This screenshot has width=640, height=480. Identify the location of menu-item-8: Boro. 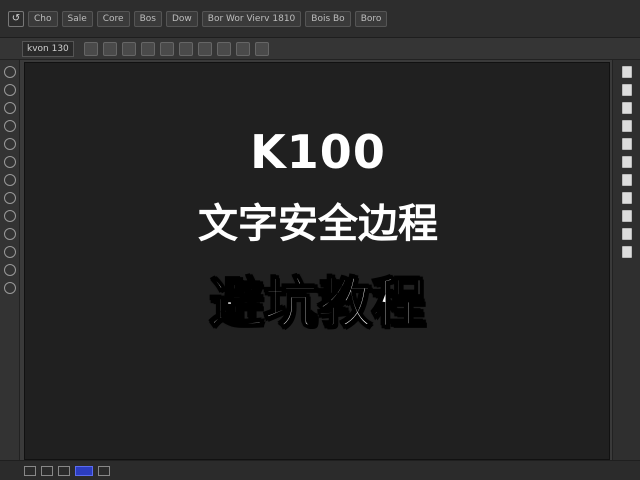
(371, 18).